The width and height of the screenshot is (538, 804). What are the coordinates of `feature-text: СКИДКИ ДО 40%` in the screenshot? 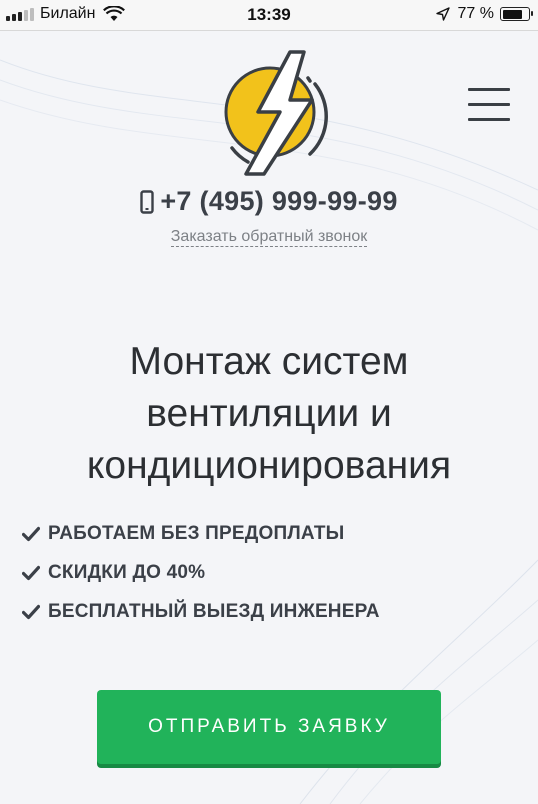 It's located at (127, 572).